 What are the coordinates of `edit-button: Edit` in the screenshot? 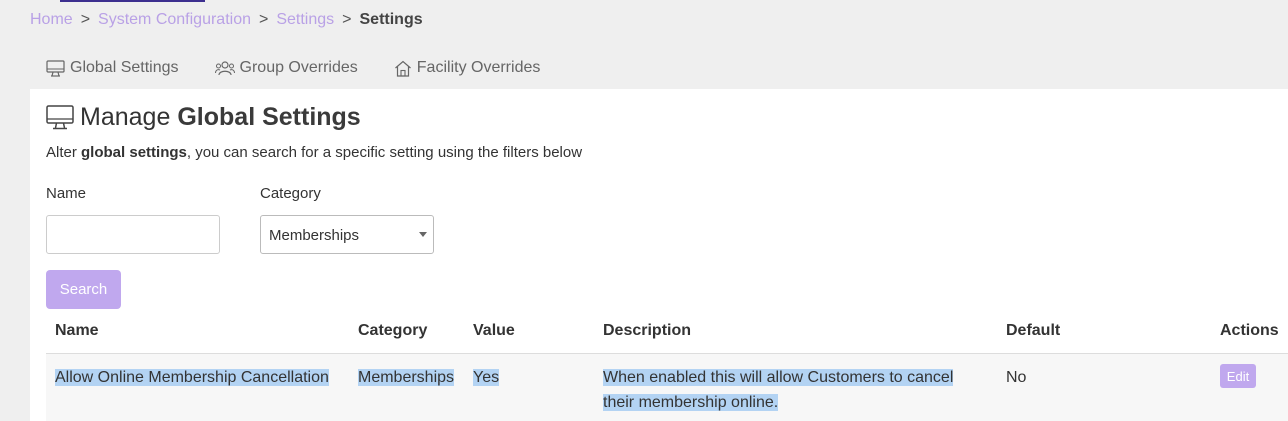 It's located at (1238, 376).